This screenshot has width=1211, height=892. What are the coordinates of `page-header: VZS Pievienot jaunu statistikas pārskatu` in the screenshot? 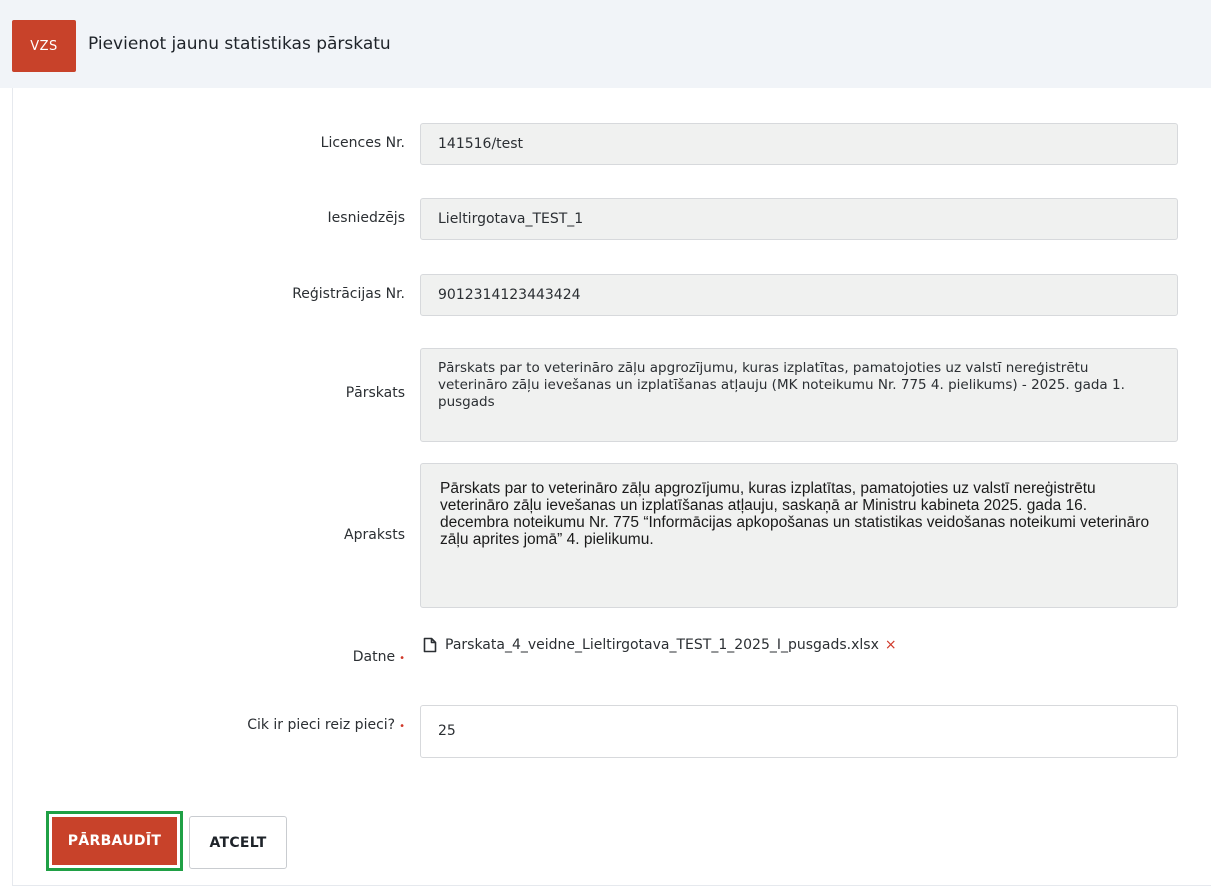 It's located at (605, 44).